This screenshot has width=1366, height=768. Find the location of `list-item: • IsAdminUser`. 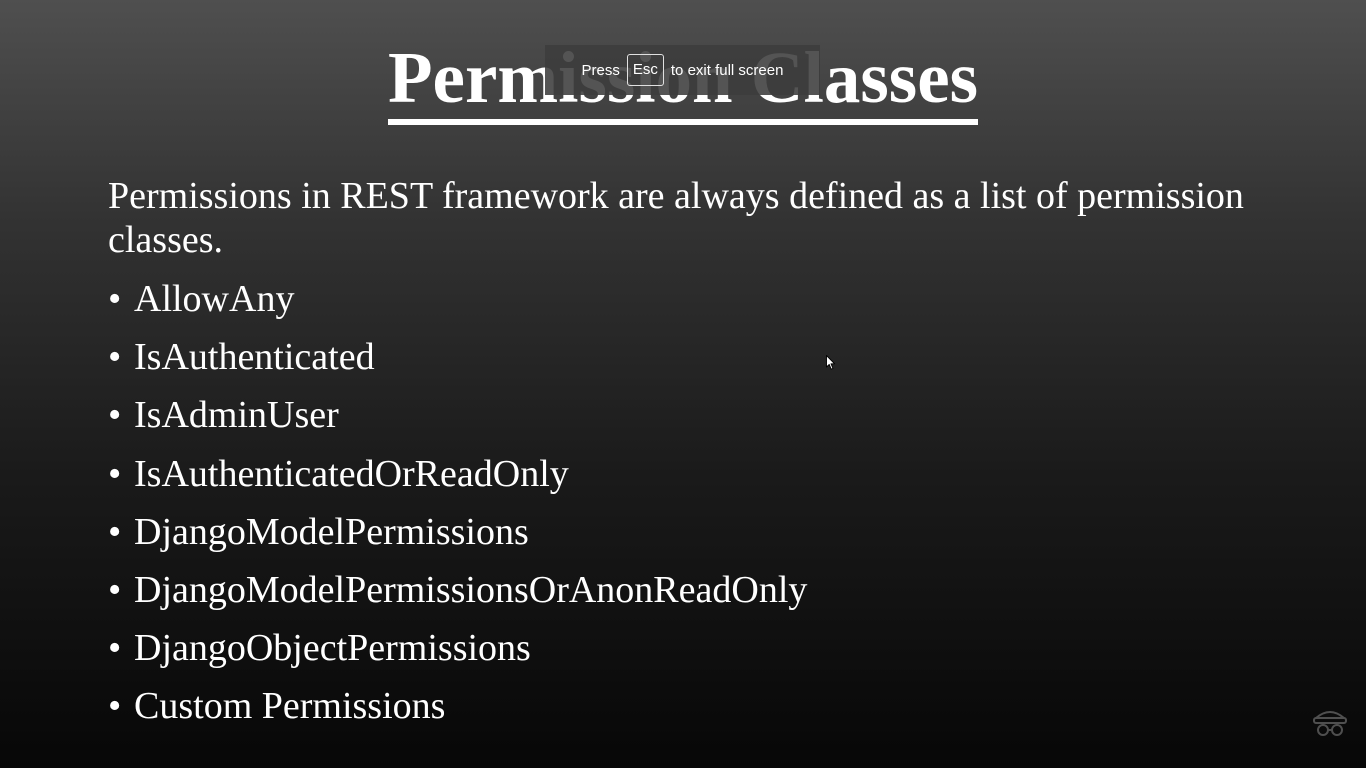

list-item: • IsAdminUser is located at coordinates (457, 422).